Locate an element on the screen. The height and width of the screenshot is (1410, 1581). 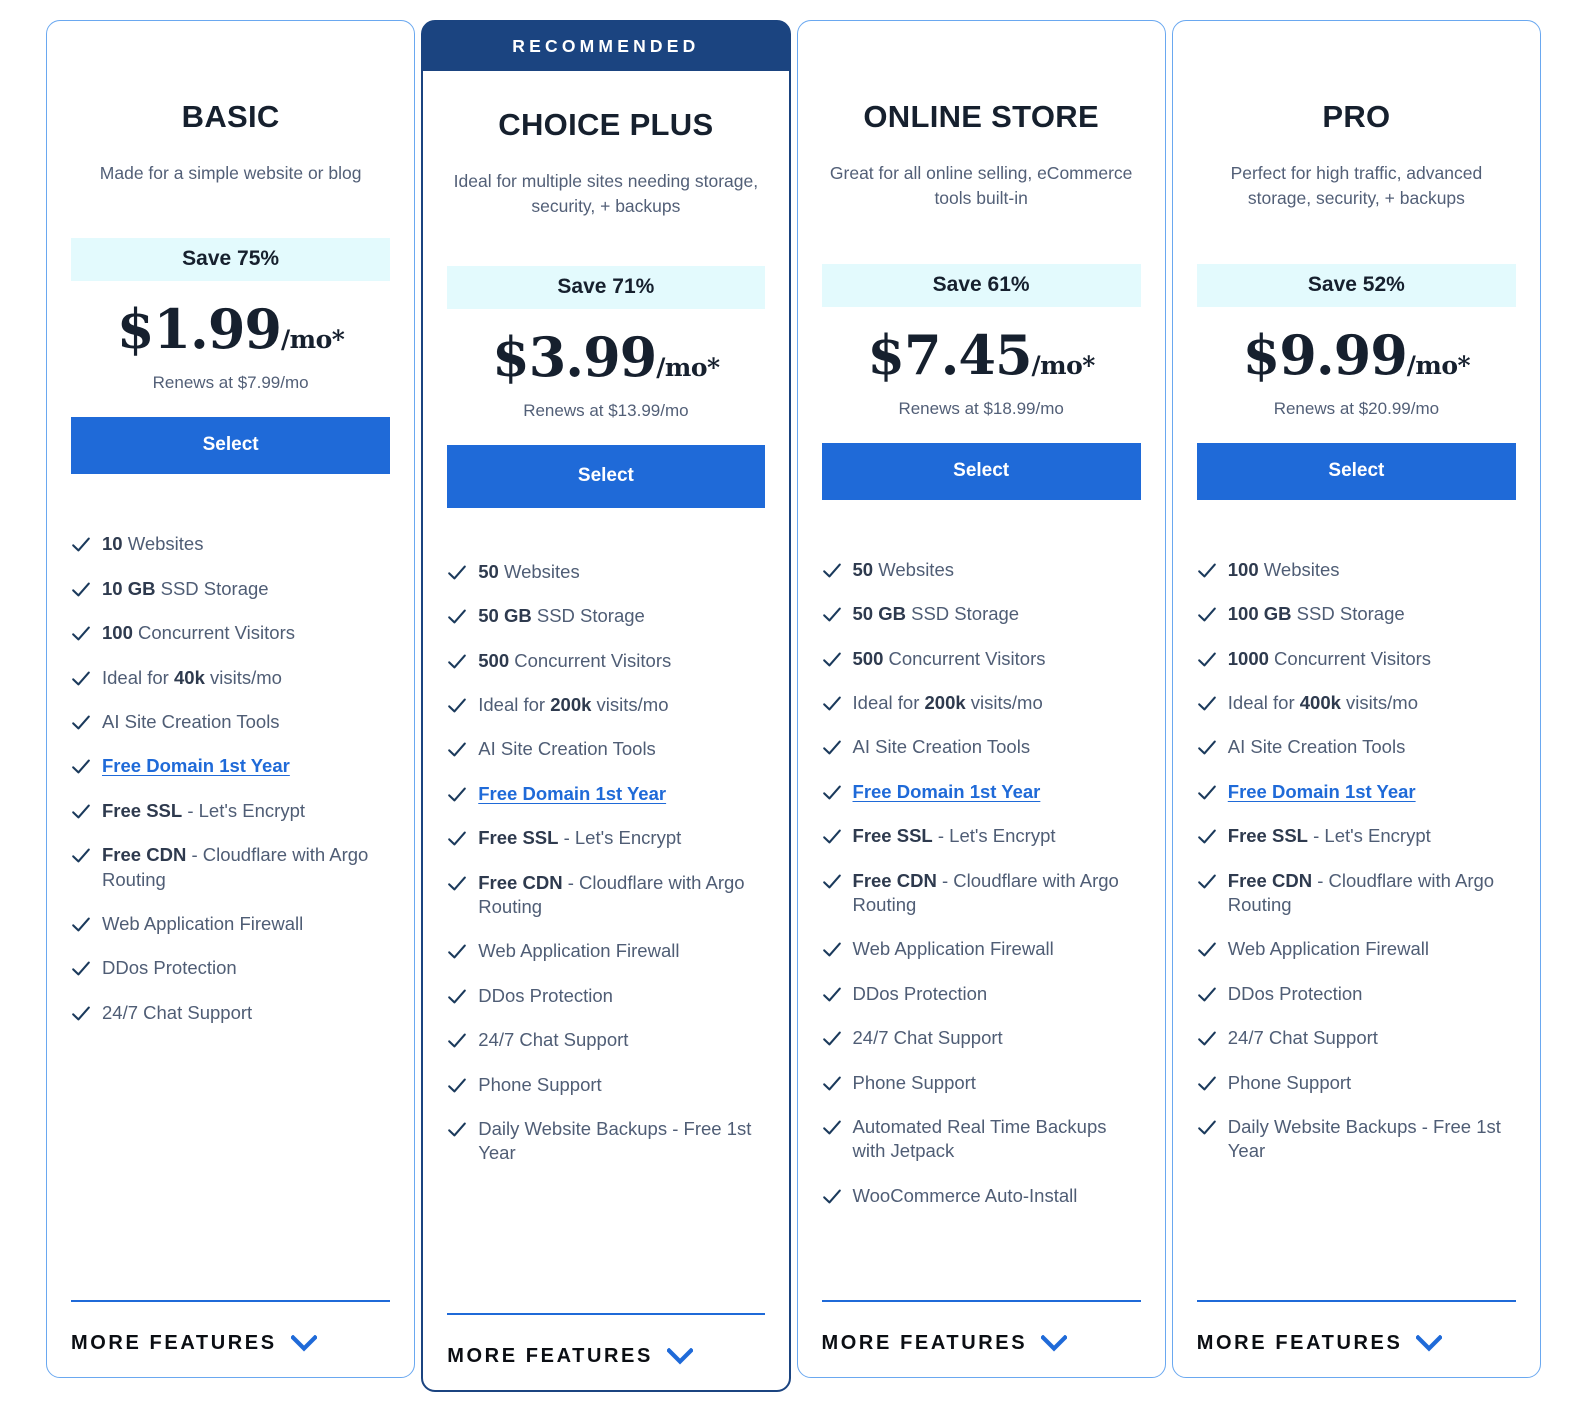
feature-text: Free CDN - Cloudflare with Argo Routing is located at coordinates (246, 867).